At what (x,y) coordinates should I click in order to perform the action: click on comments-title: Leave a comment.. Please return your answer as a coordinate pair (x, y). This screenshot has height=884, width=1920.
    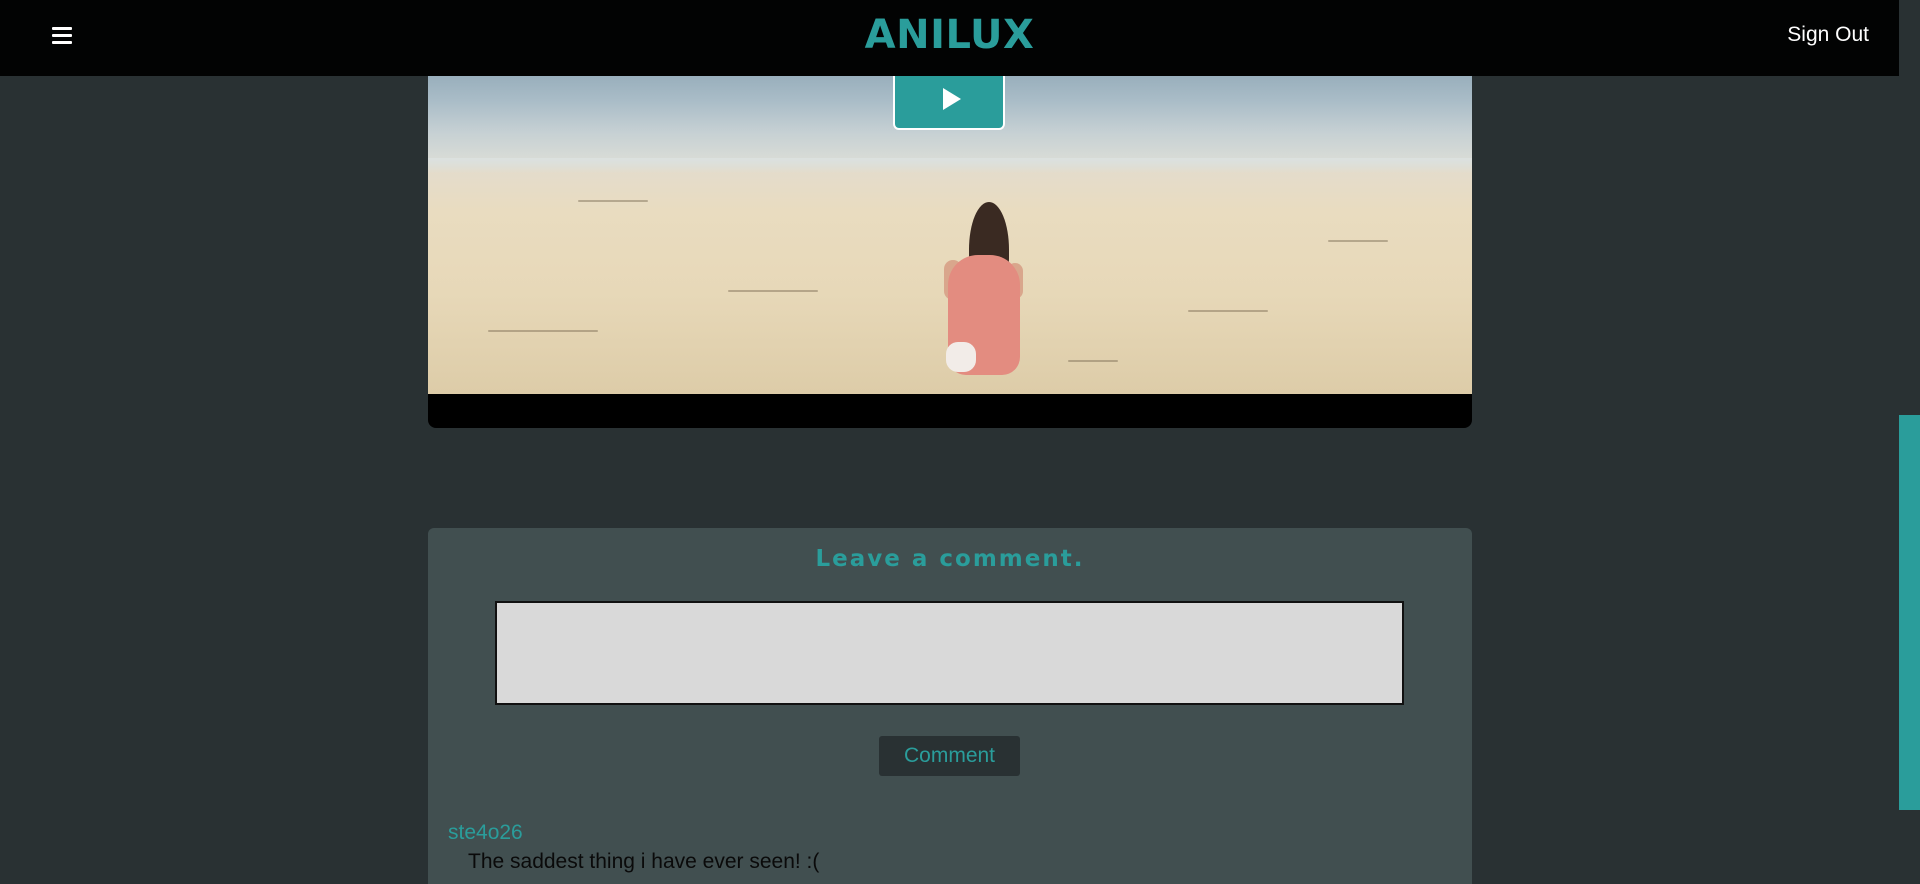
    Looking at the image, I should click on (950, 559).